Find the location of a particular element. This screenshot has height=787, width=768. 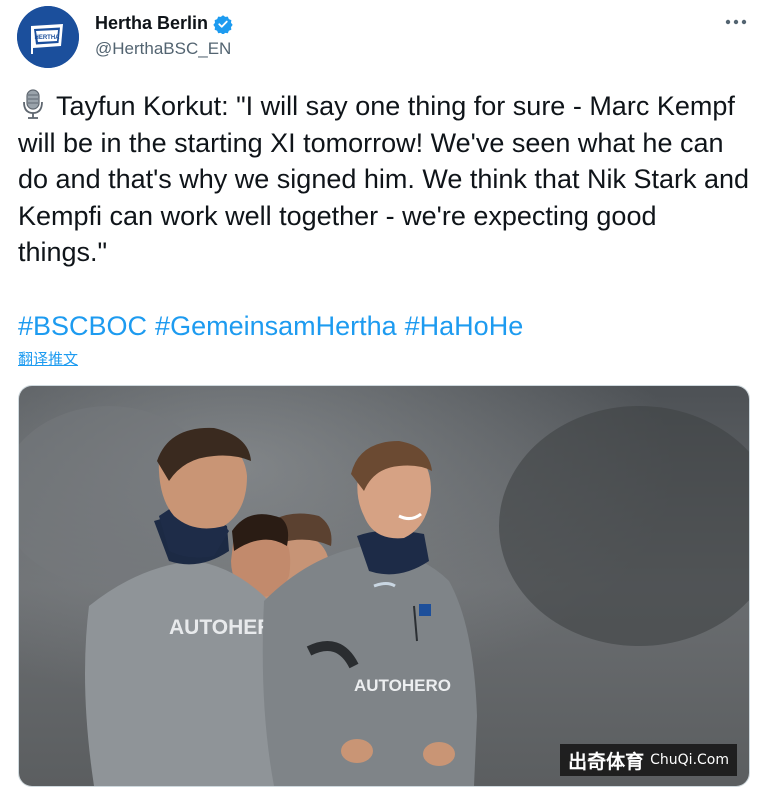

watermark-cn: 出奇体育 is located at coordinates (606, 761).